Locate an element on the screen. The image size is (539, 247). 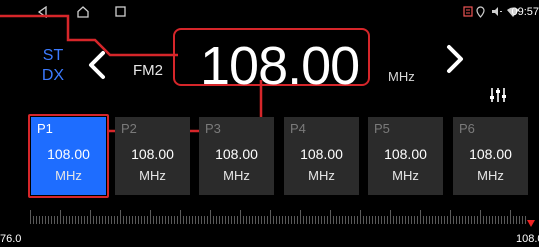
next-station-icon is located at coordinates (455, 59).